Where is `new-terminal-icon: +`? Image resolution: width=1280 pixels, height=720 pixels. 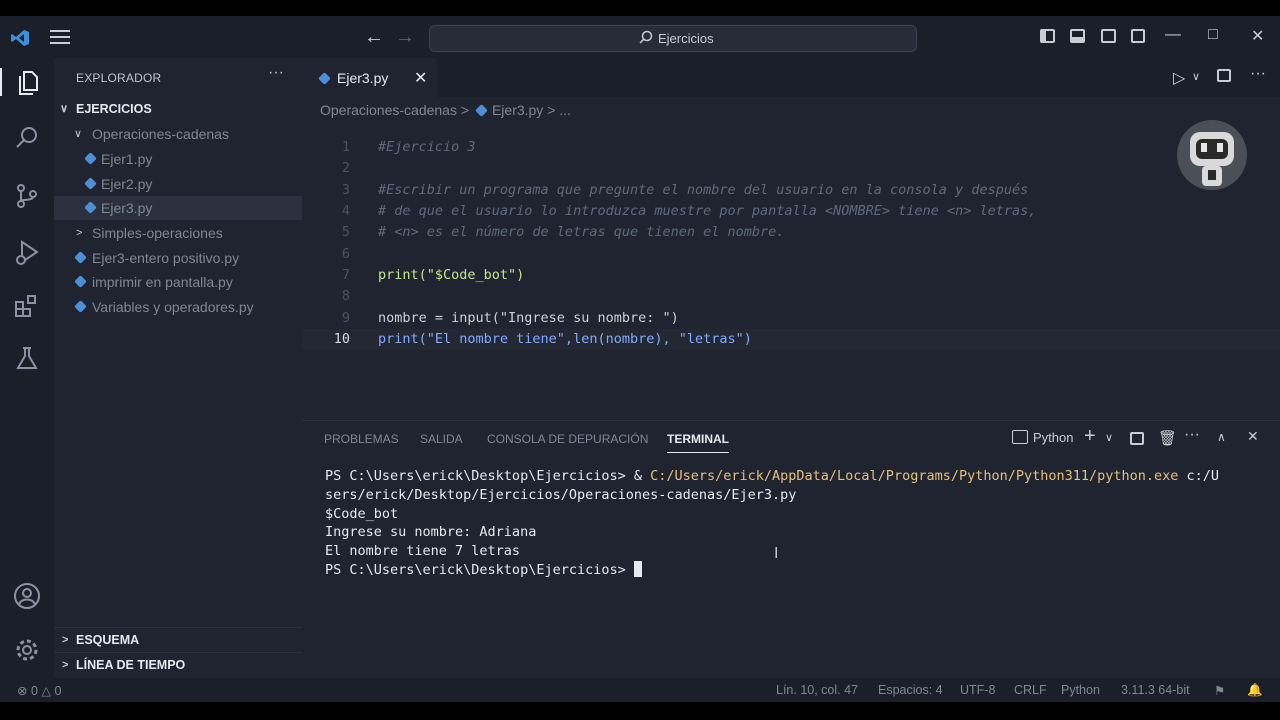
new-terminal-icon: + is located at coordinates (1090, 436).